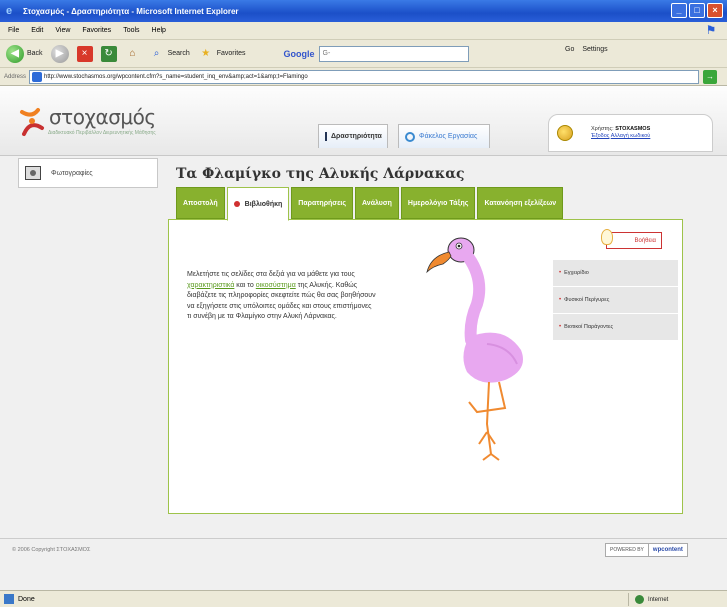 The image size is (727, 607). Describe the element at coordinates (13, 30) in the screenshot. I see `menu-file: File` at that location.